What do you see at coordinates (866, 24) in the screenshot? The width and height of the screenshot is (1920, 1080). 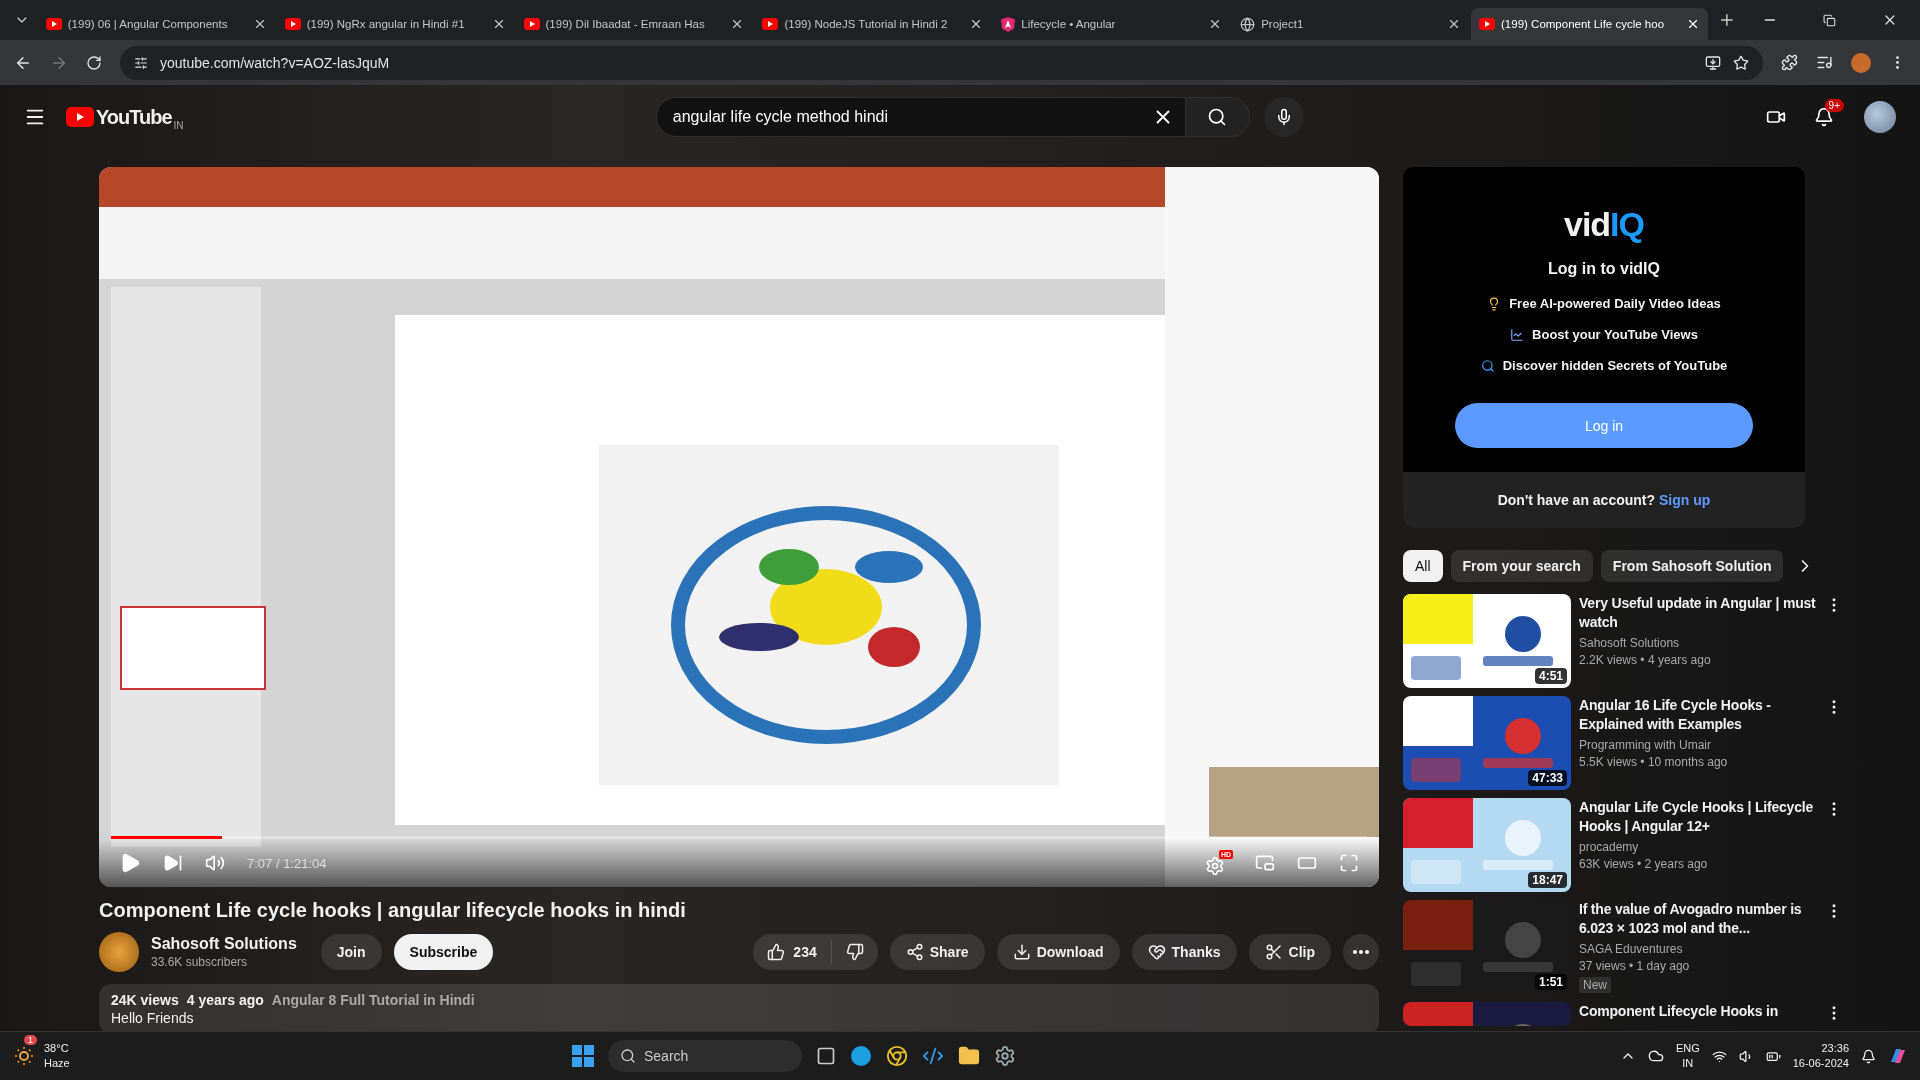 I see `tab-title: (199) NodeJS Tutorial in Hindi 2` at bounding box center [866, 24].